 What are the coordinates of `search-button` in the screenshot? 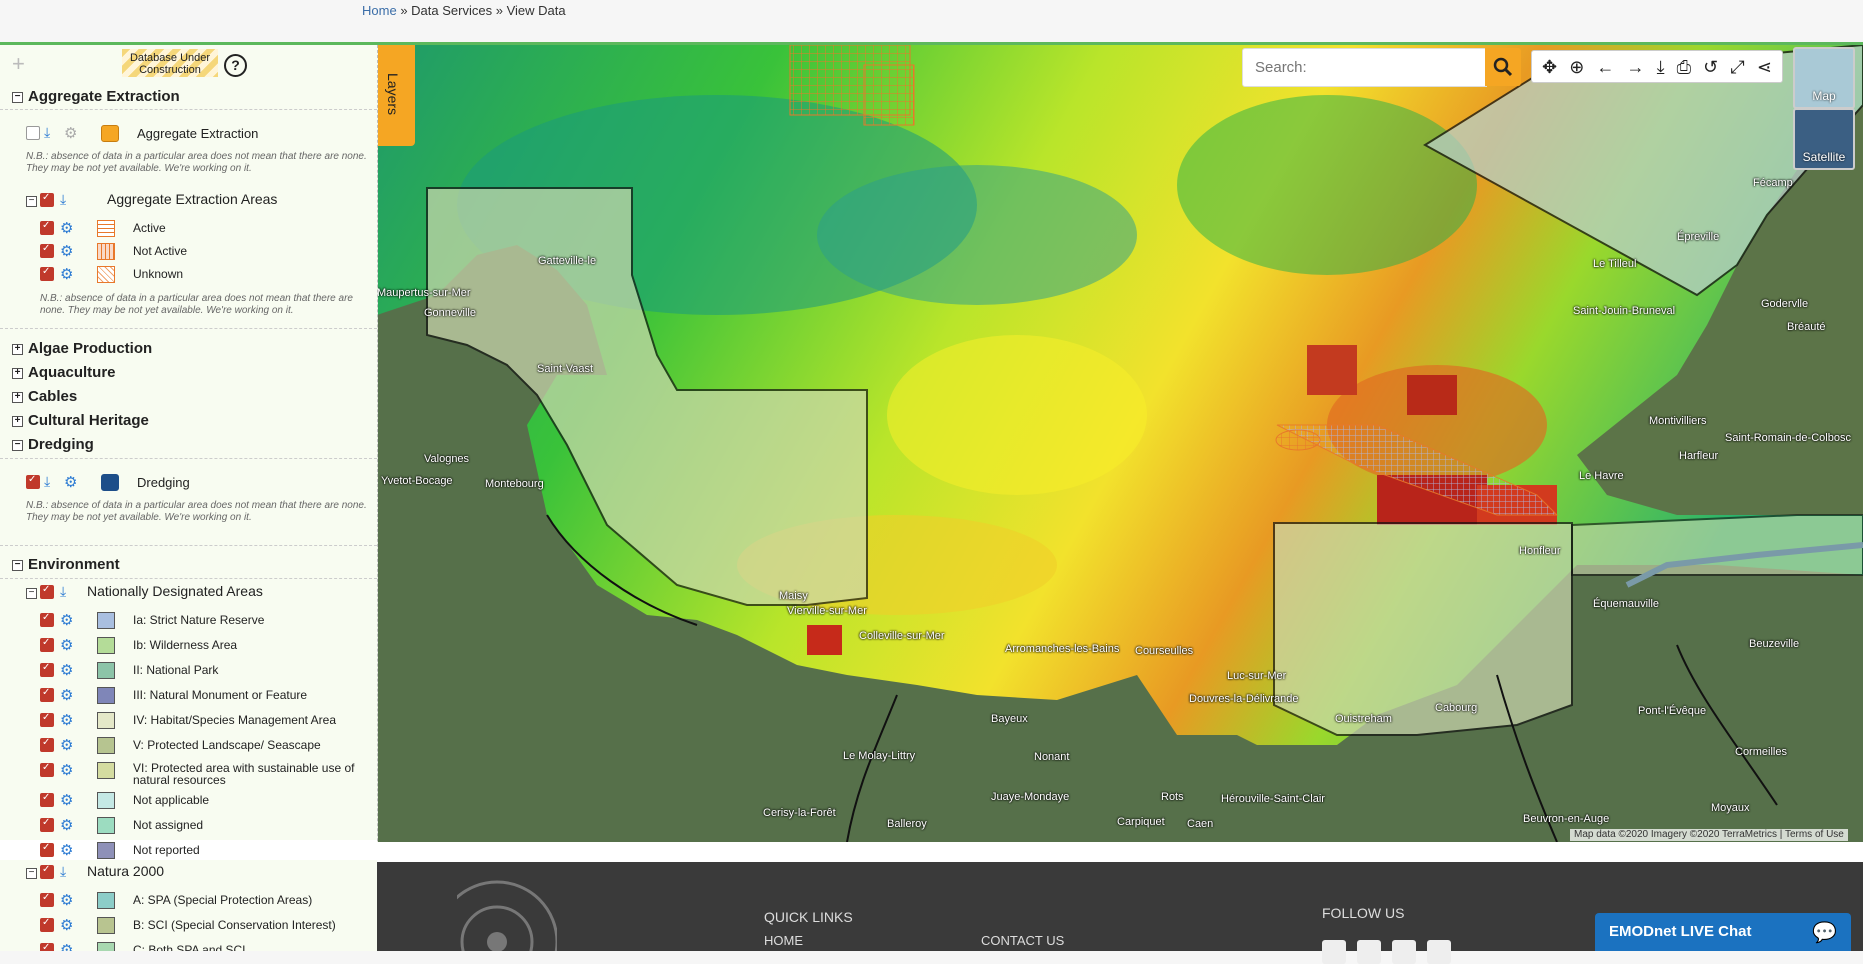 It's located at (1503, 67).